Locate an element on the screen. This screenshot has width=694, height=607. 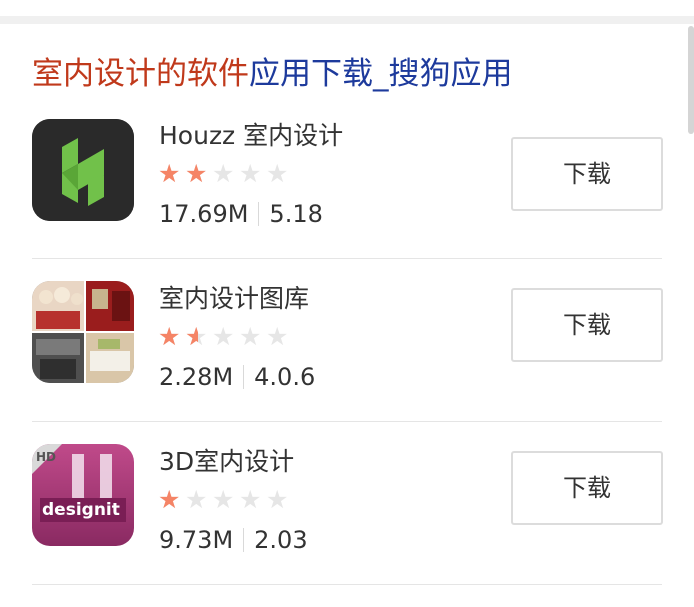
app-size: 17.69M is located at coordinates (204, 214).